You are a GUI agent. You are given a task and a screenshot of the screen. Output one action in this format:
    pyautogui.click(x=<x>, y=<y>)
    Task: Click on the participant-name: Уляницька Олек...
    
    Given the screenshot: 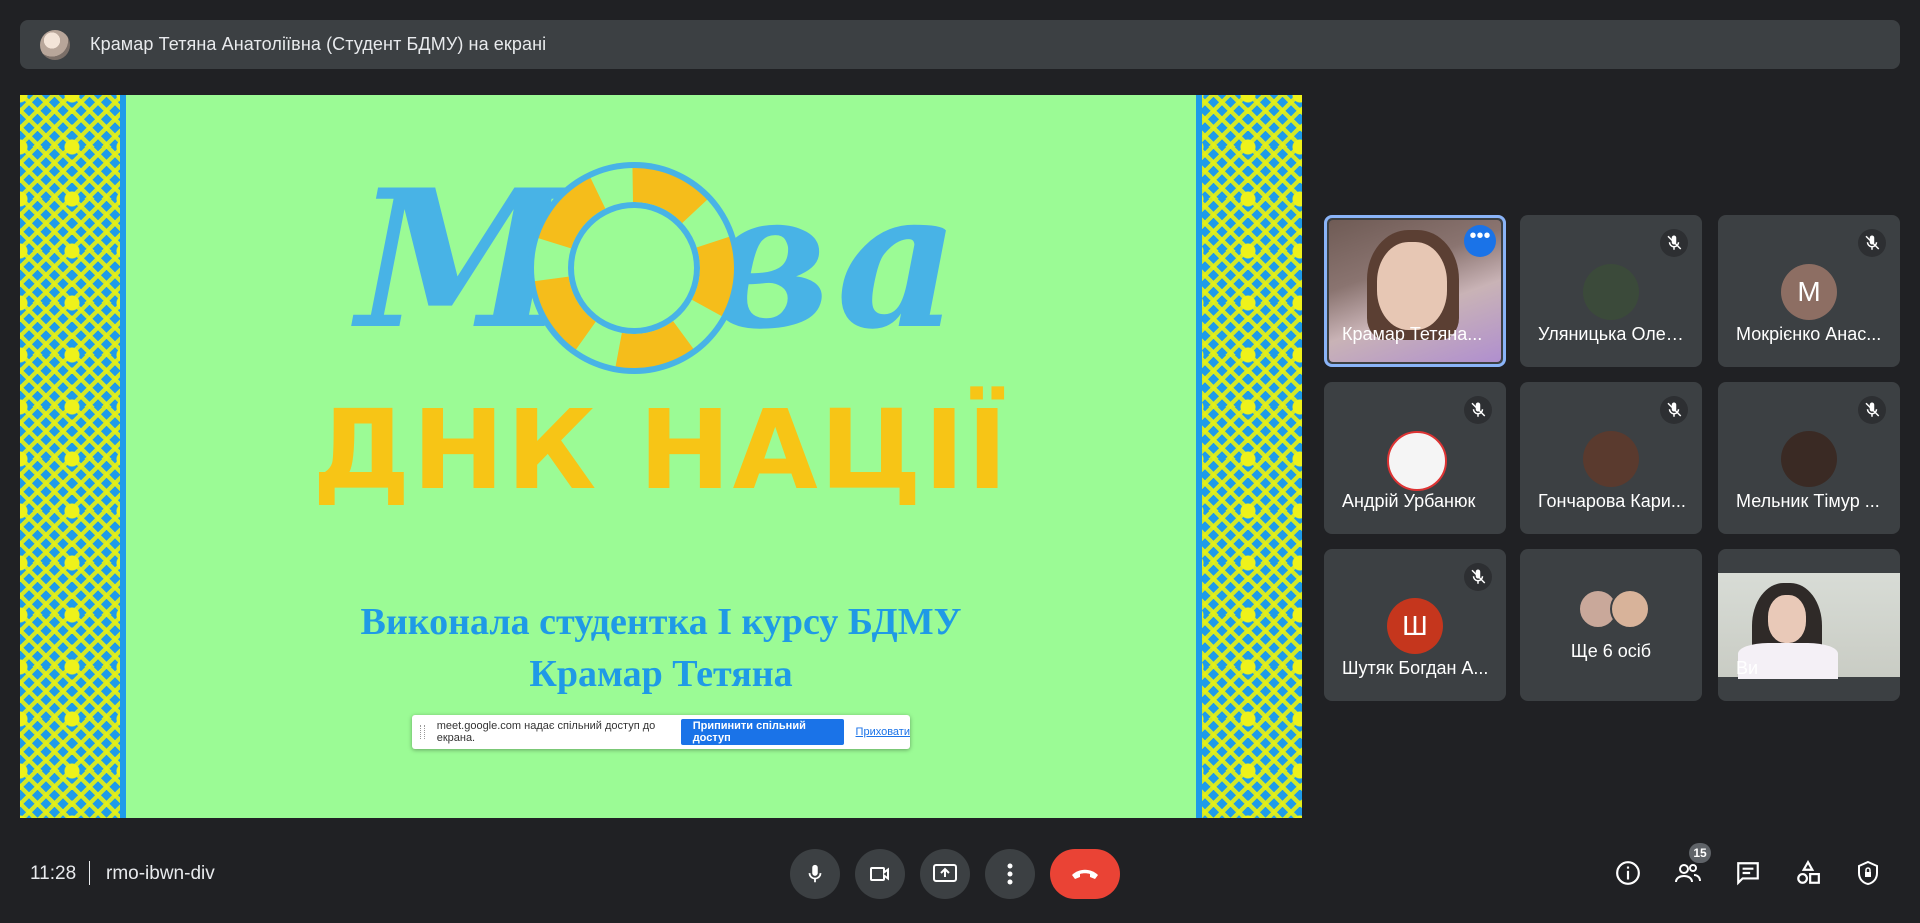 What is the action you would take?
    pyautogui.click(x=1613, y=334)
    